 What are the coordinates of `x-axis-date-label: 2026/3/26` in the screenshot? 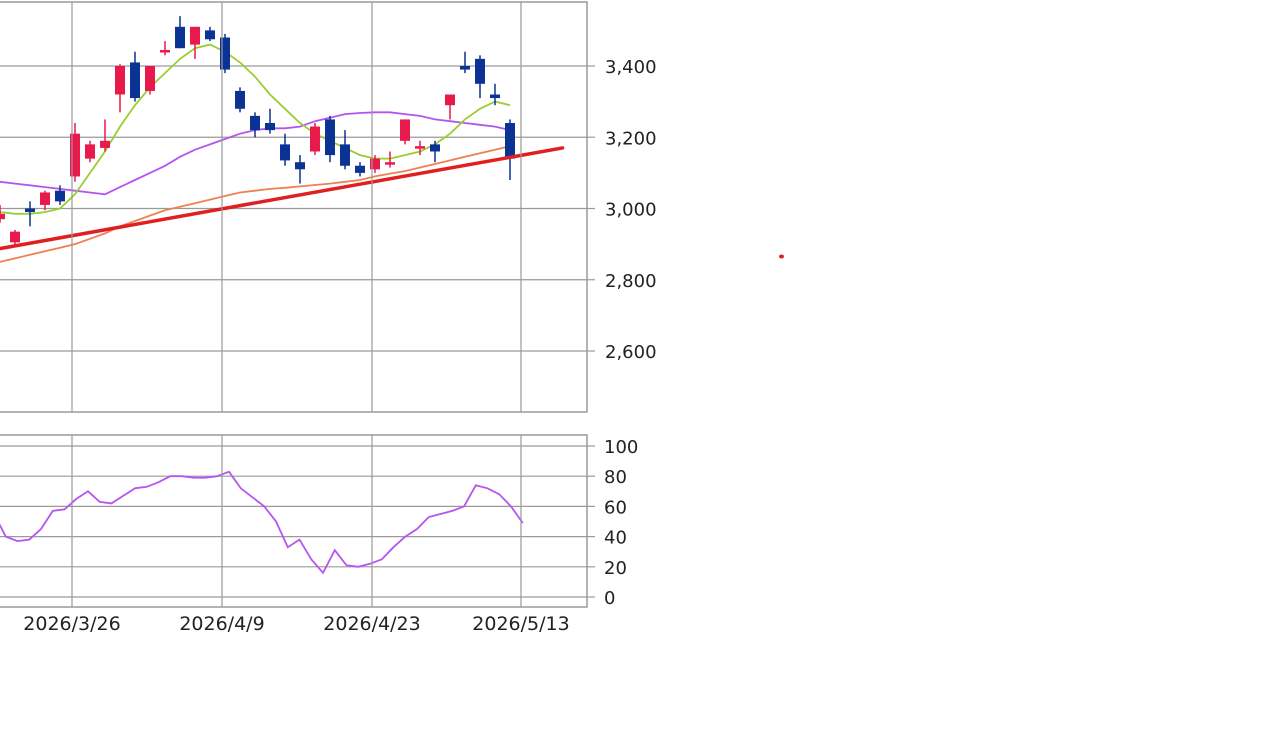 It's located at (71, 624).